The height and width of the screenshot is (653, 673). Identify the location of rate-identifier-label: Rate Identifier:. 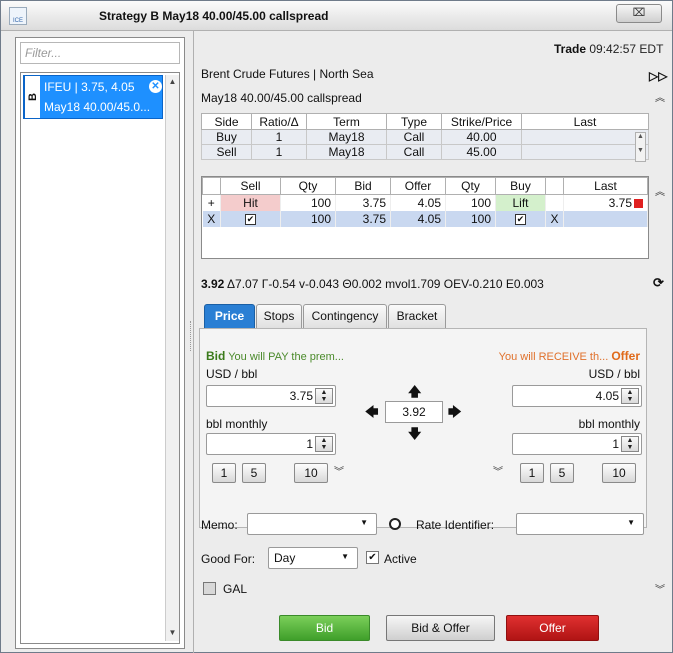
(455, 525).